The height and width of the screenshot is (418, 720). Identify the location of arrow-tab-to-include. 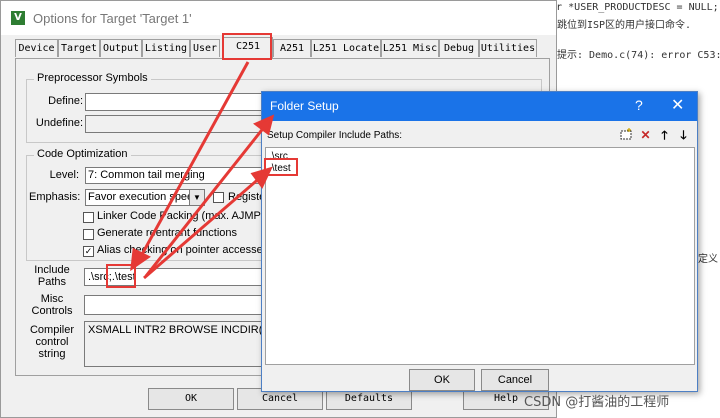
(194, 160).